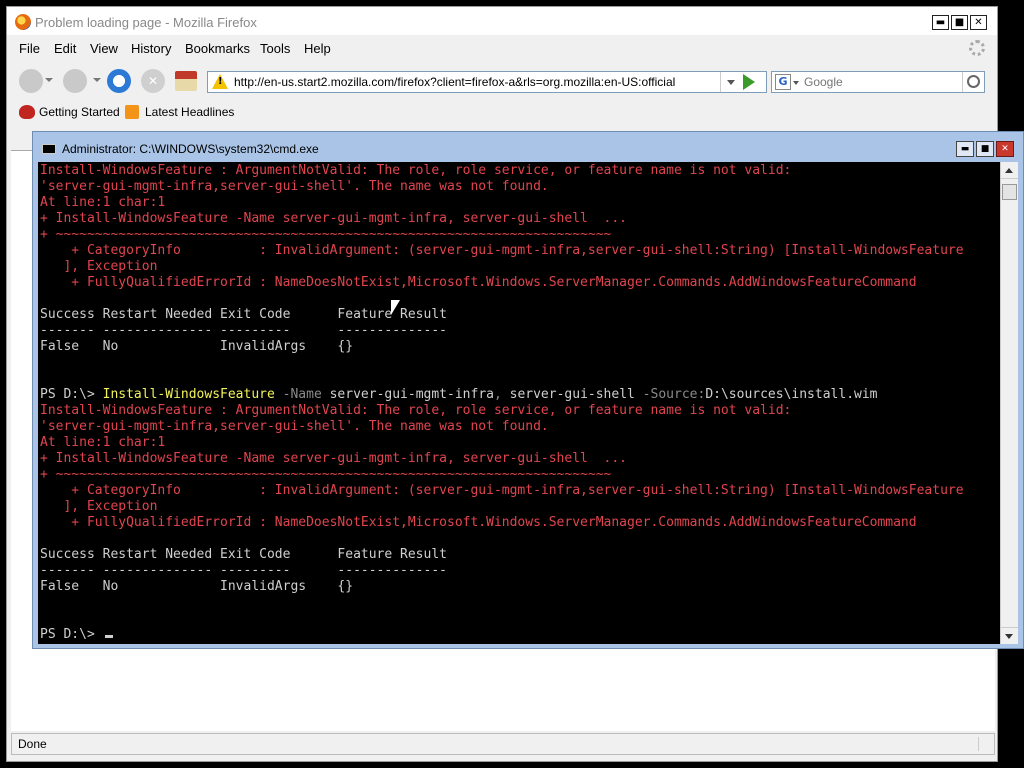 This screenshot has width=1024, height=768. What do you see at coordinates (27, 112) in the screenshot?
I see `getting-started-icon` at bounding box center [27, 112].